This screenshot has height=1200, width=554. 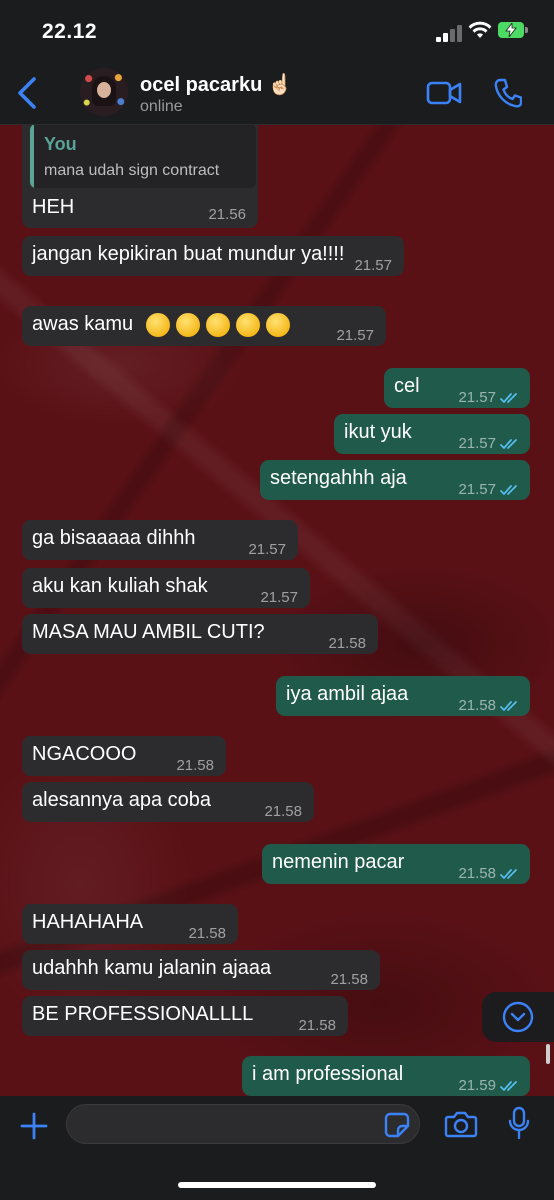 I want to click on outgoing-message-bubble: iya ambil ajaa 21.58, so click(x=403, y=696).